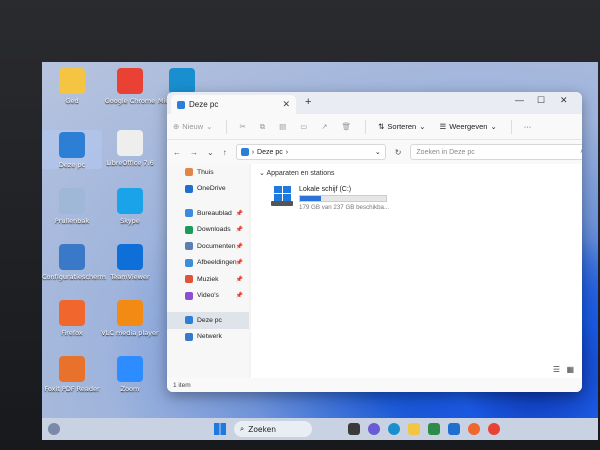 The height and width of the screenshot is (450, 600). I want to click on taskbar-search: ⌕ Zoeken, so click(273, 429).